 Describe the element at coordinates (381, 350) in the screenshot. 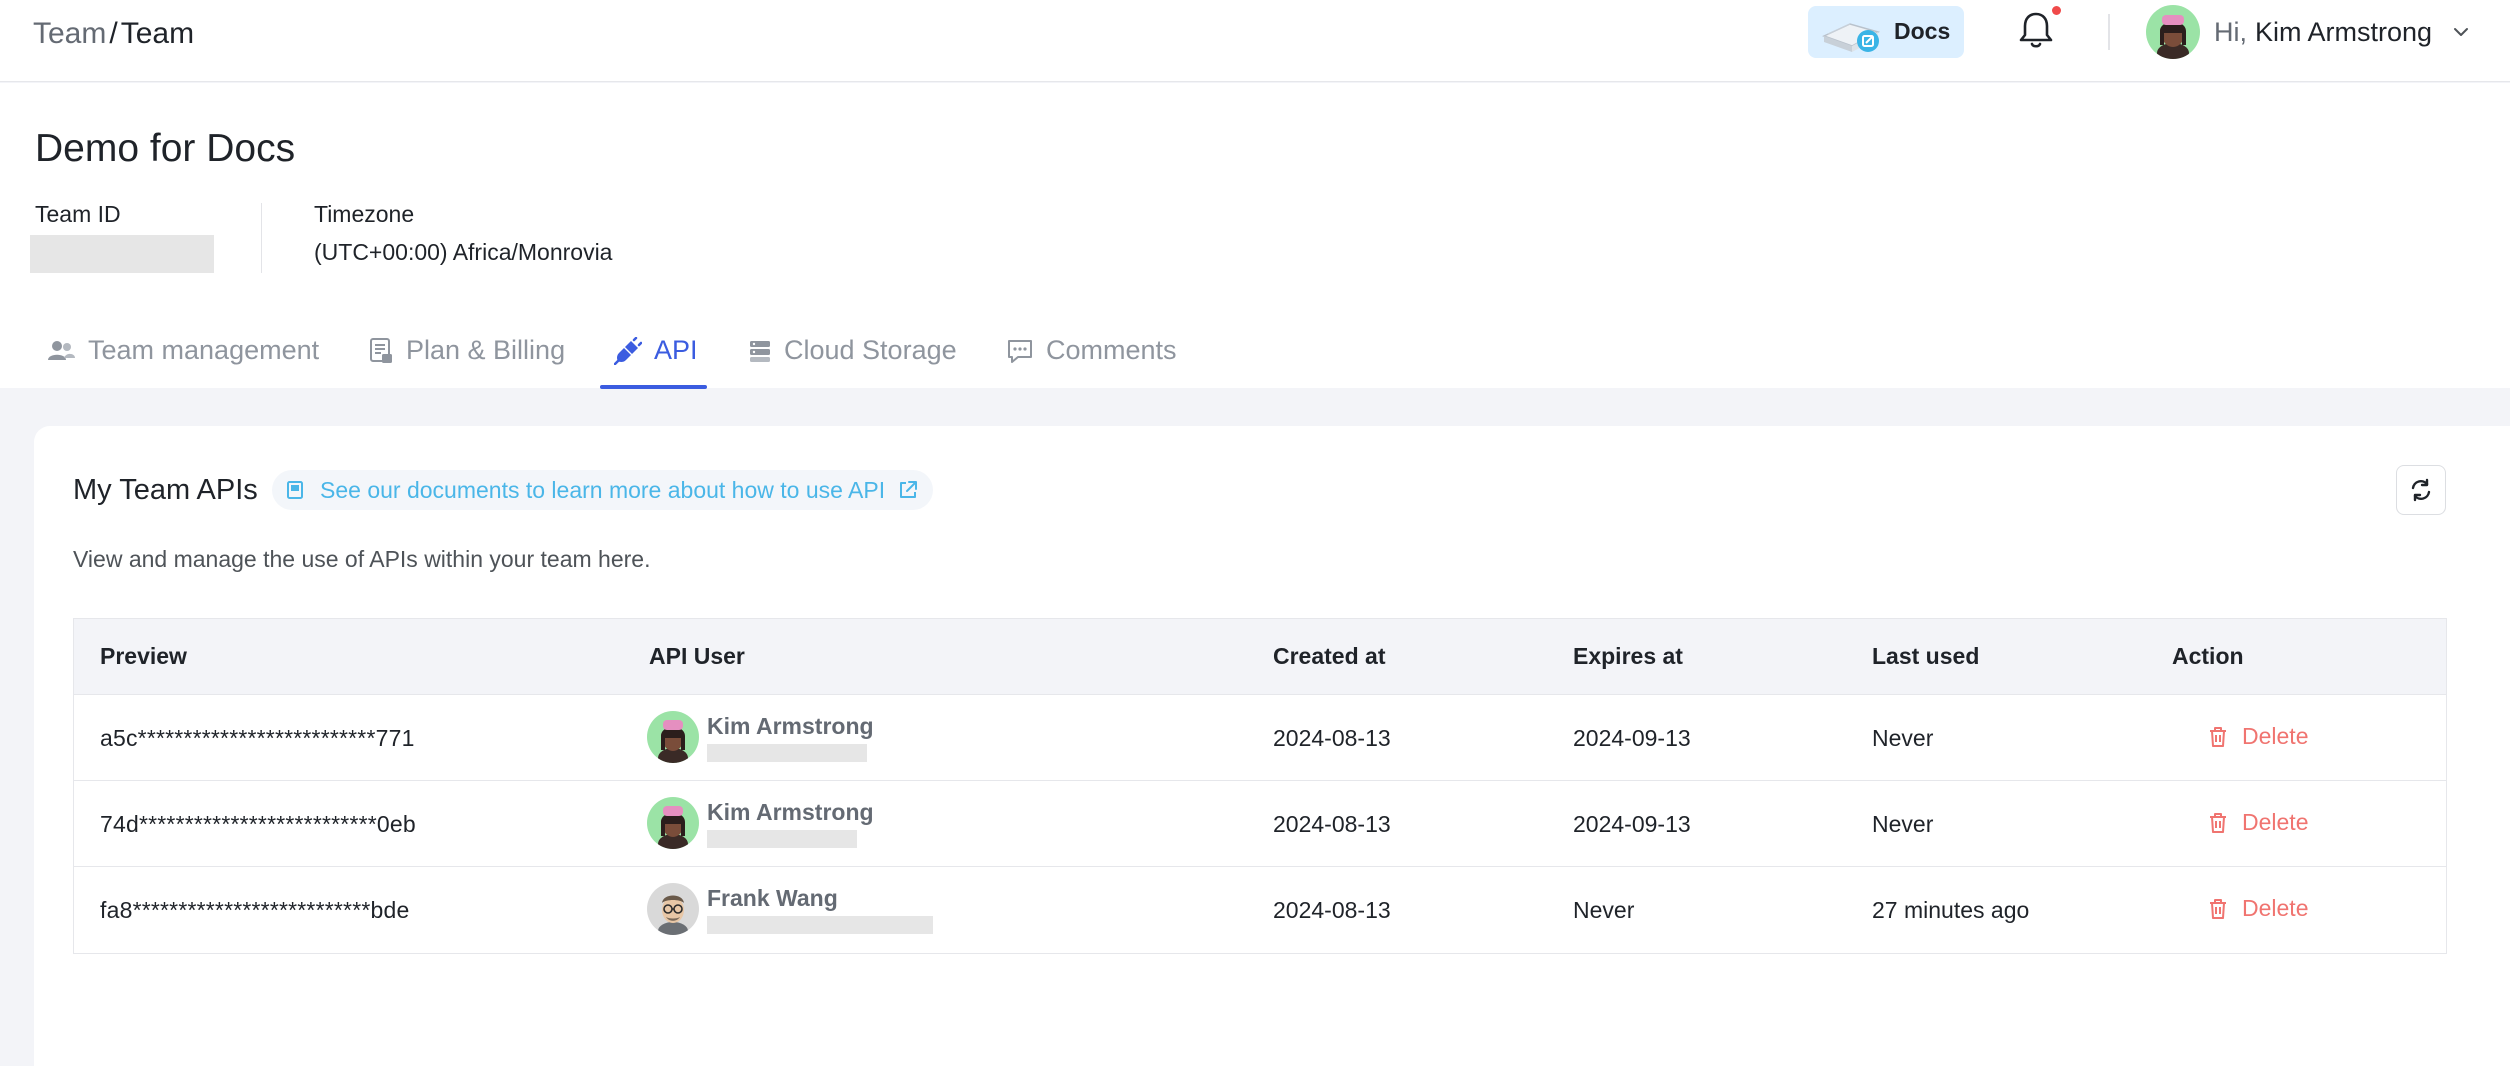

I see `billing-icon` at that location.